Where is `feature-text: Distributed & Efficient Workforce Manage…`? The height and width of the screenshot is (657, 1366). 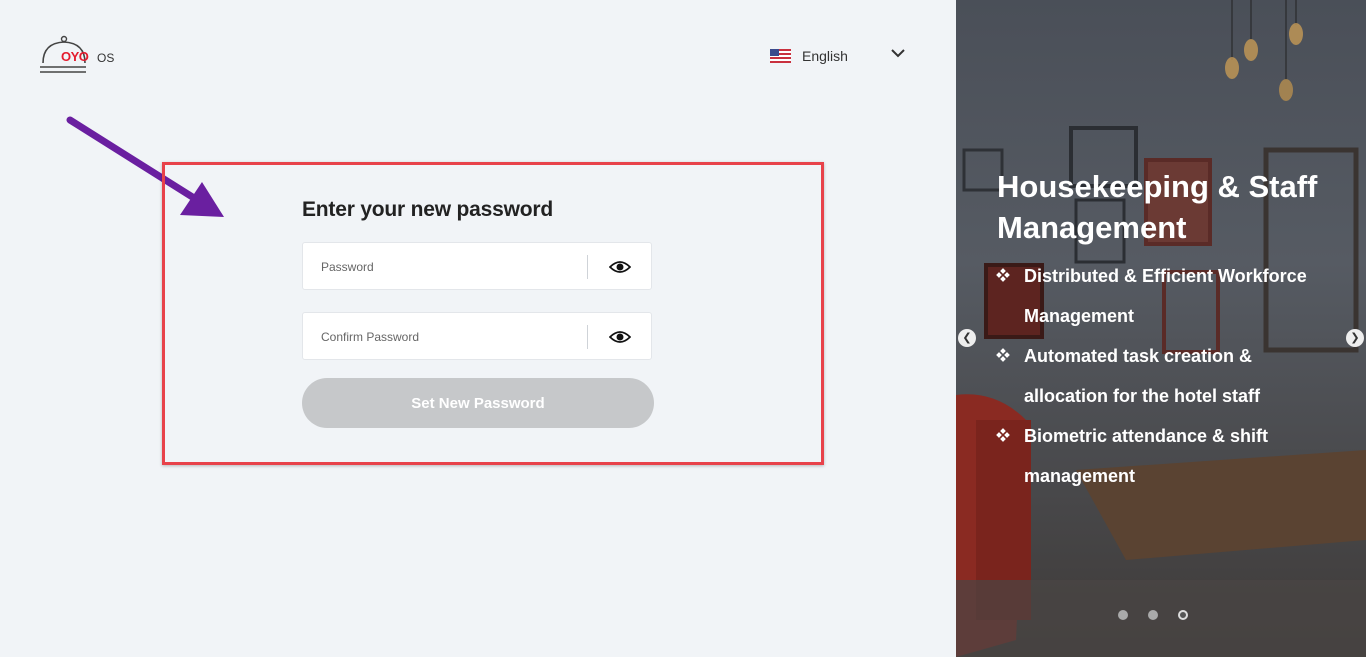 feature-text: Distributed & Efficient Workforce Manage… is located at coordinates (1165, 296).